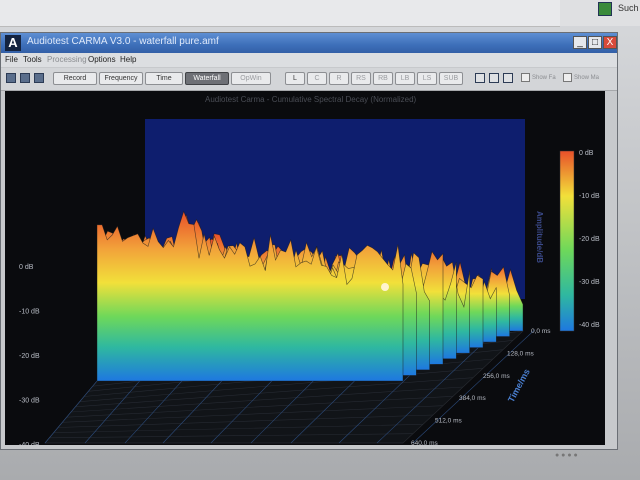 This screenshot has width=640, height=480. I want to click on magnifier-icon, so click(494, 78).